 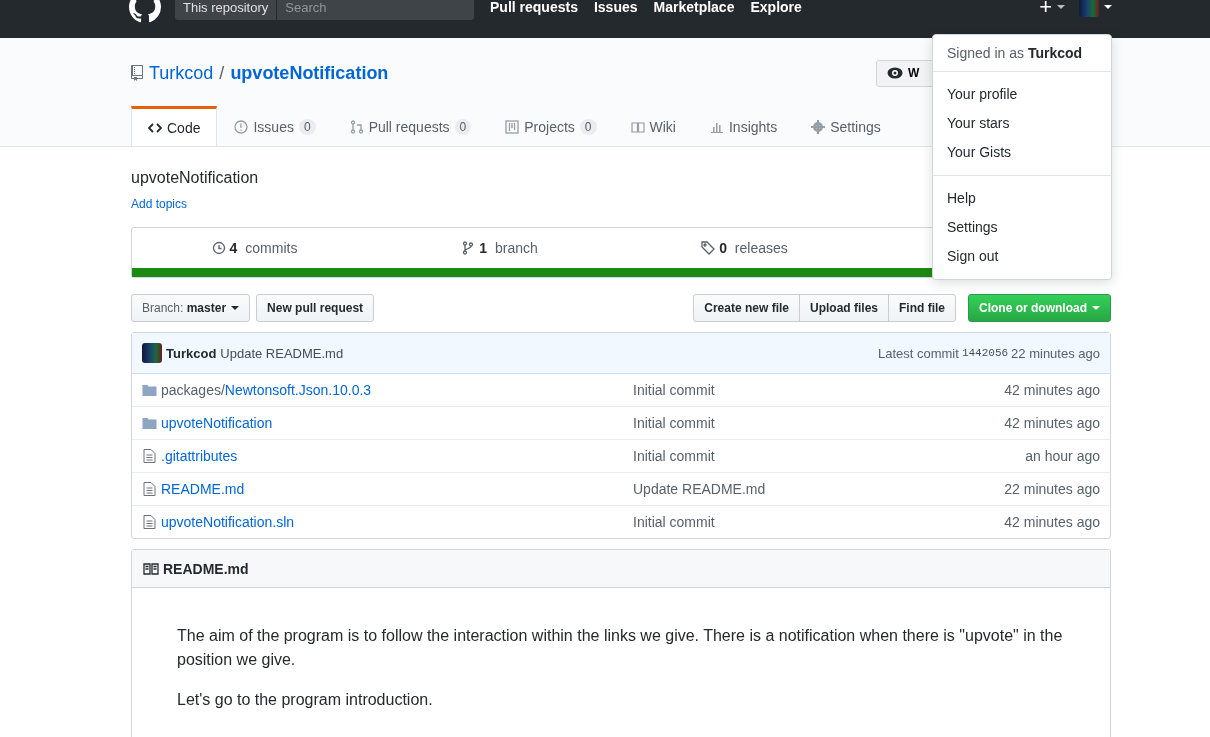 What do you see at coordinates (985, 353) in the screenshot?
I see `commit-sha-link: 1442056` at bounding box center [985, 353].